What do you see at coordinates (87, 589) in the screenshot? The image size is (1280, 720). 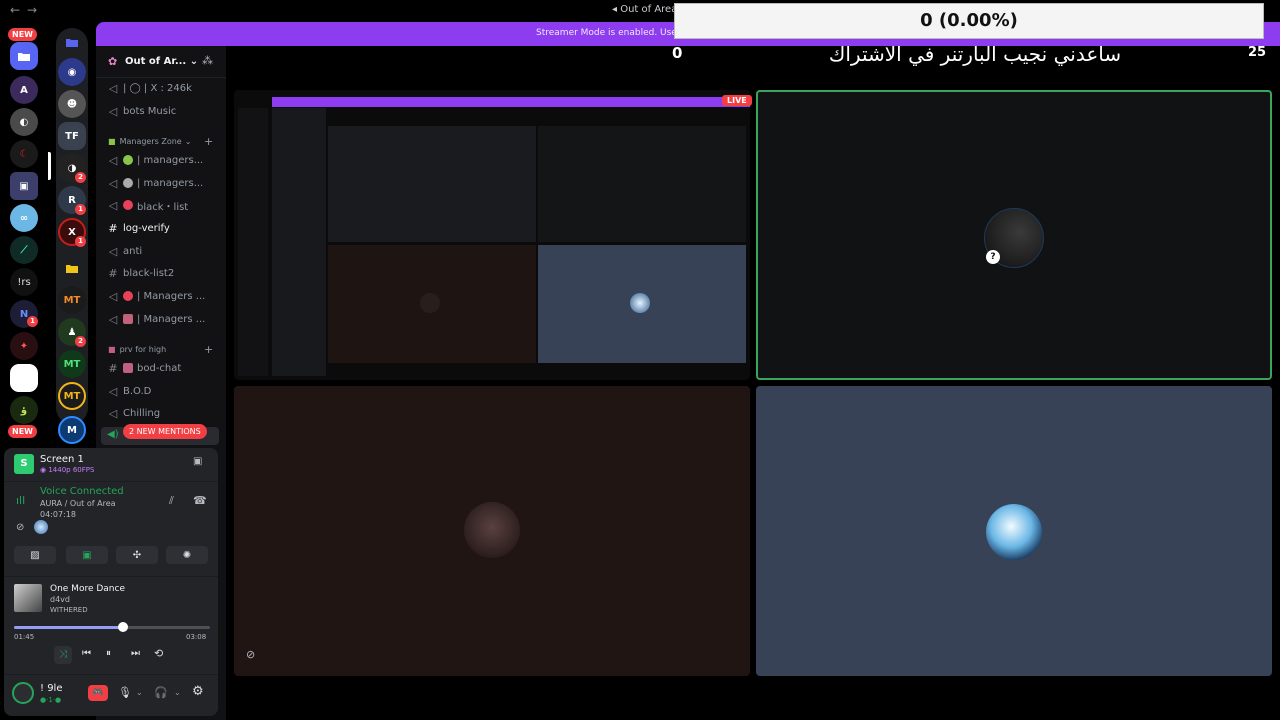 I see `track-title: One More Dance` at bounding box center [87, 589].